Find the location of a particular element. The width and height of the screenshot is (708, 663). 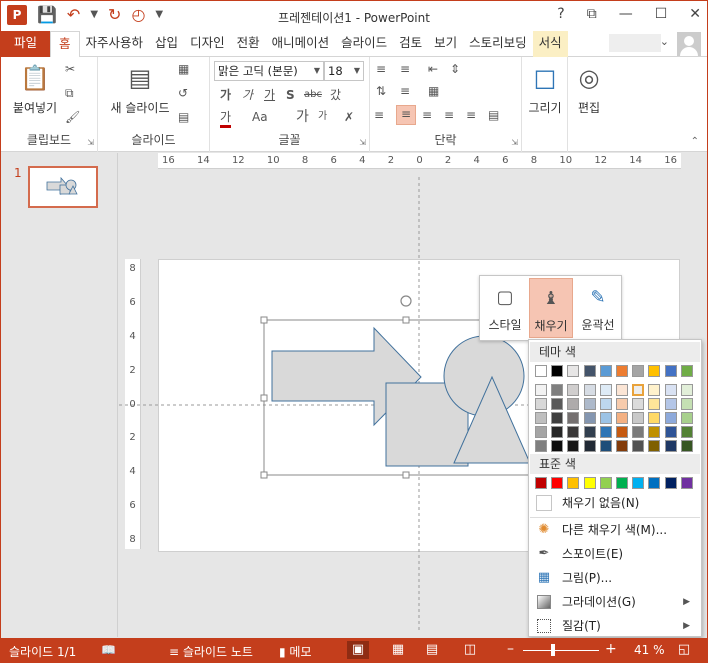

shape-style-button: ▢ 스타일 is located at coordinates (505, 308).